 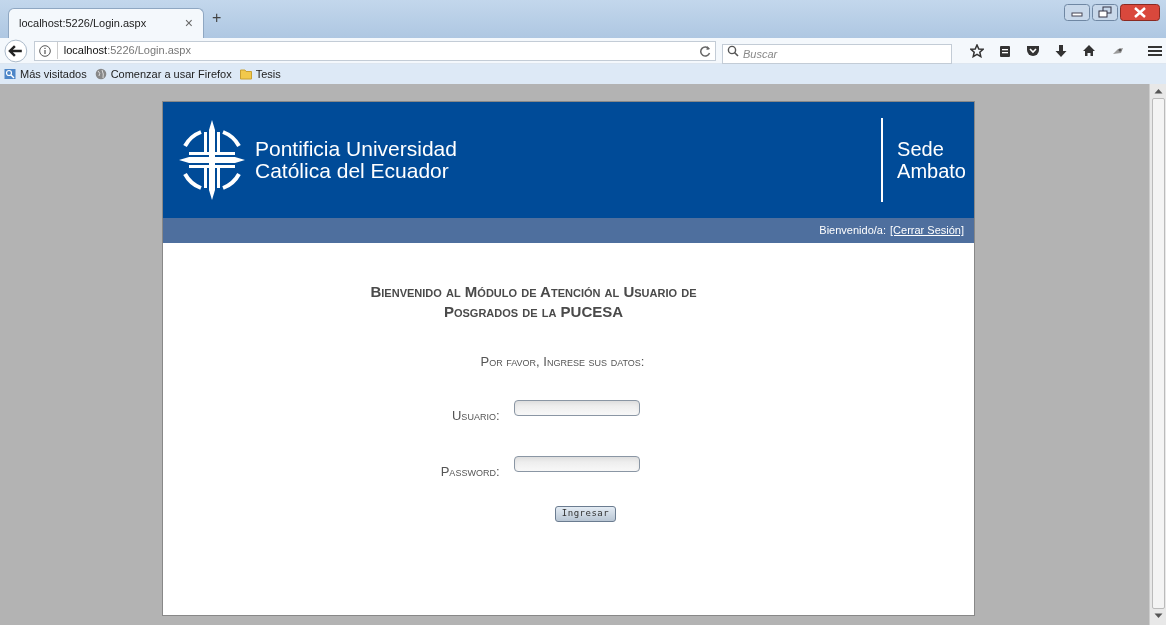 What do you see at coordinates (562, 362) in the screenshot?
I see `prompt-text: Por favor, Ingrese sus datos:` at bounding box center [562, 362].